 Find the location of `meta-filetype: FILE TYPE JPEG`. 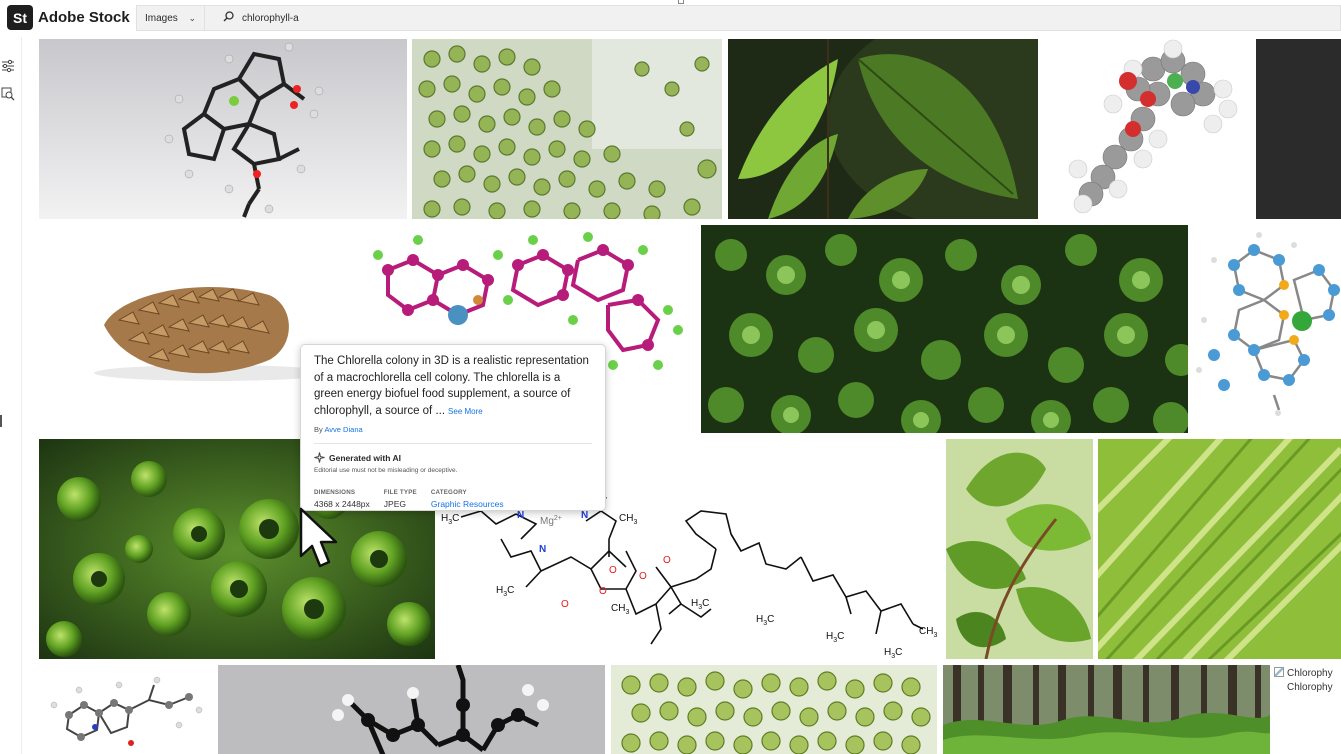

meta-filetype: FILE TYPE JPEG is located at coordinates (400, 499).